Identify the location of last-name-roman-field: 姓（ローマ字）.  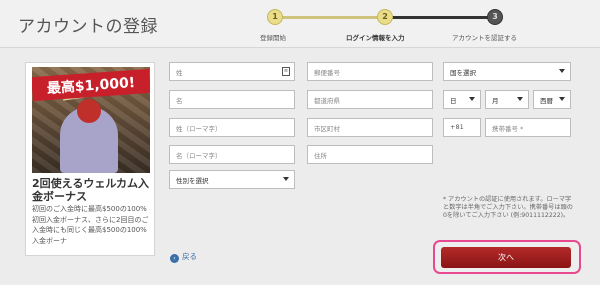
(232, 127).